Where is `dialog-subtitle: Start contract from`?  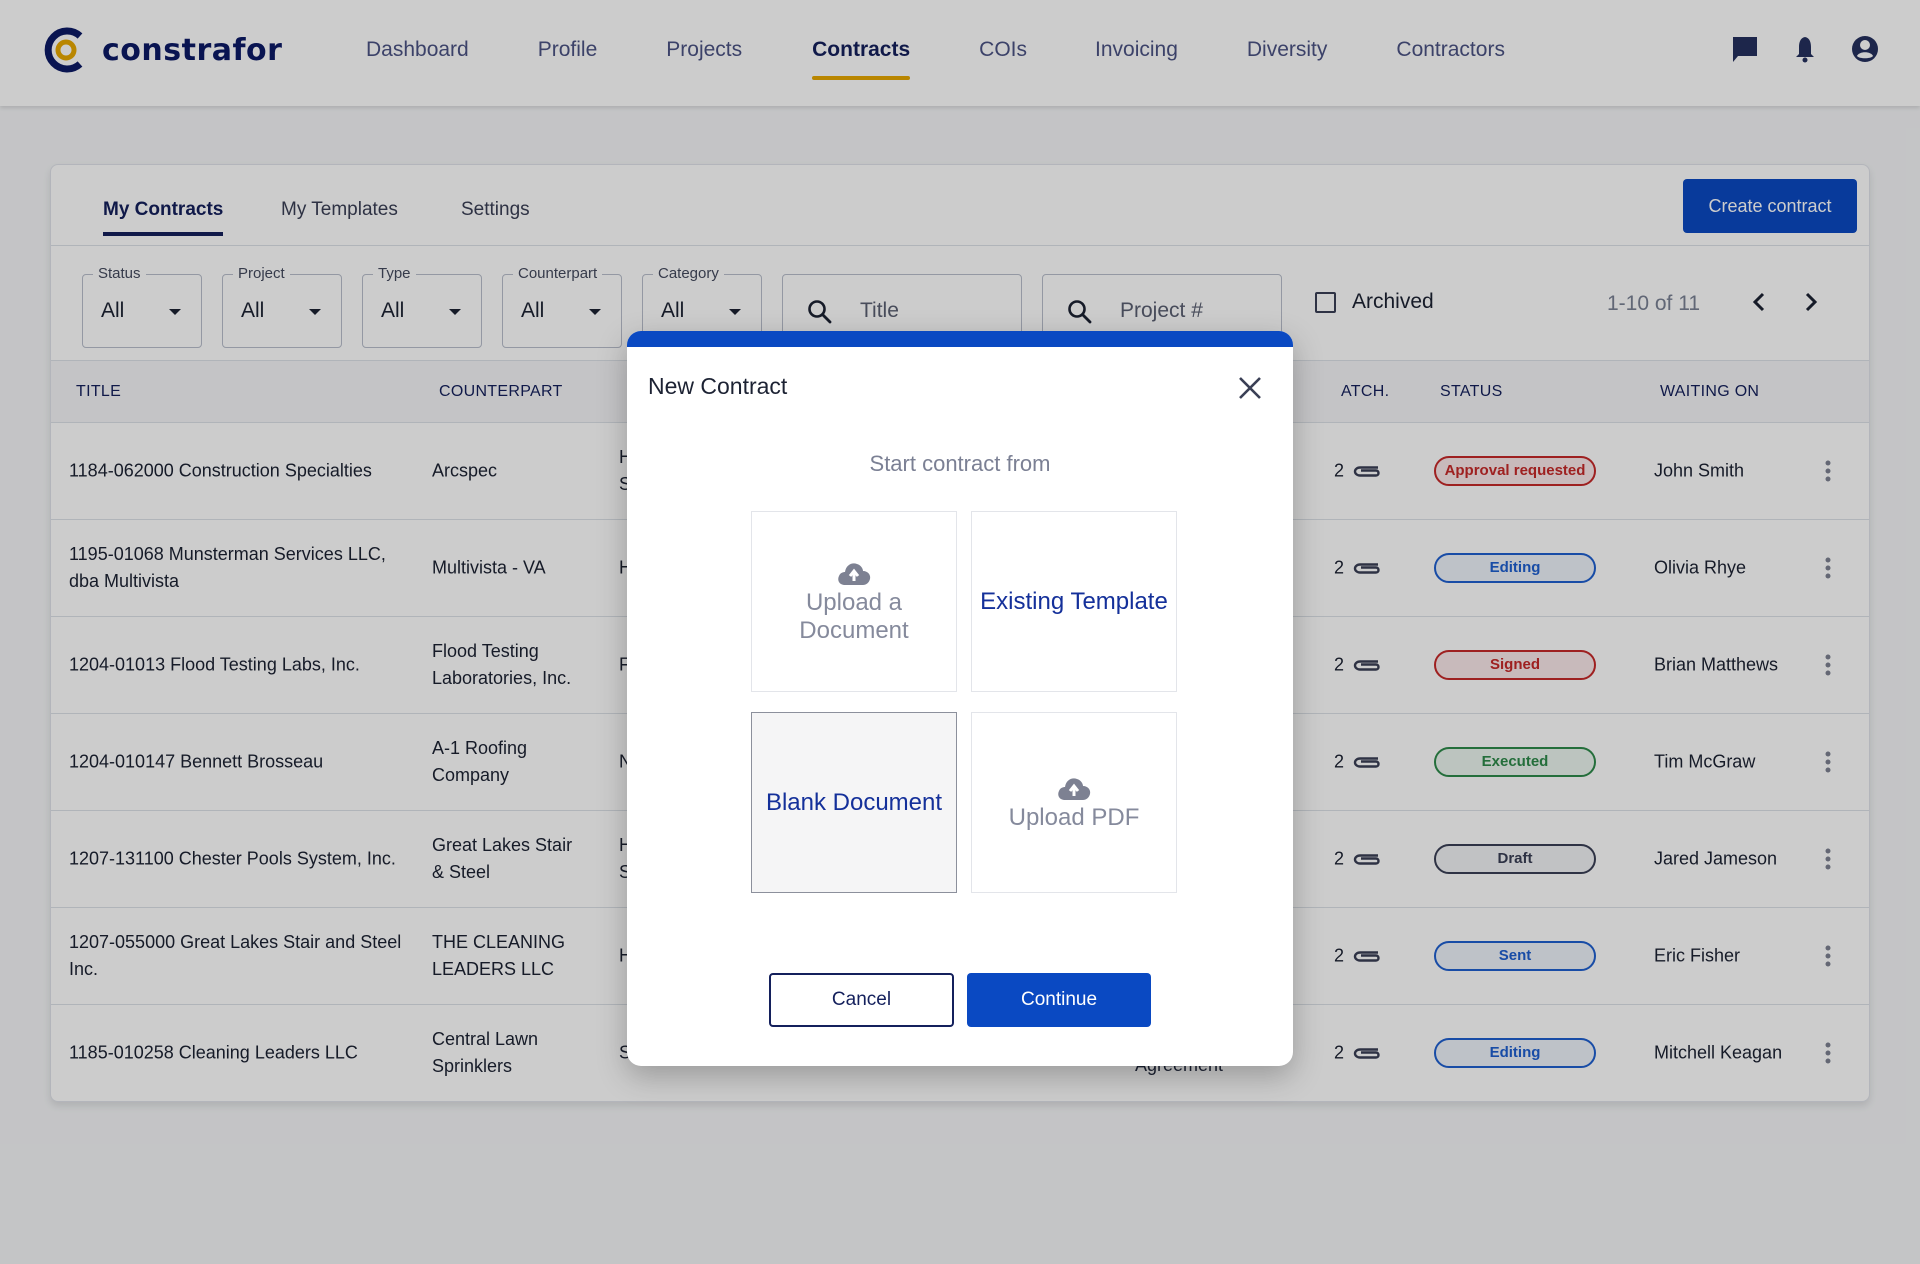 dialog-subtitle: Start contract from is located at coordinates (960, 463).